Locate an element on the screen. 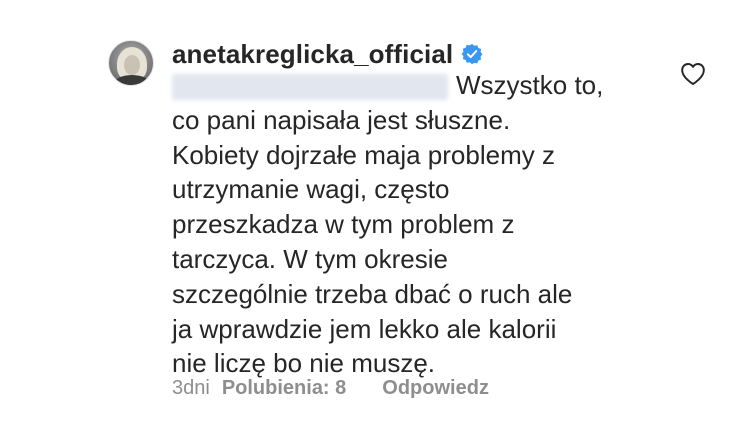  comment-text-line-4: utrzymanie wagi, często is located at coordinates (311, 189).